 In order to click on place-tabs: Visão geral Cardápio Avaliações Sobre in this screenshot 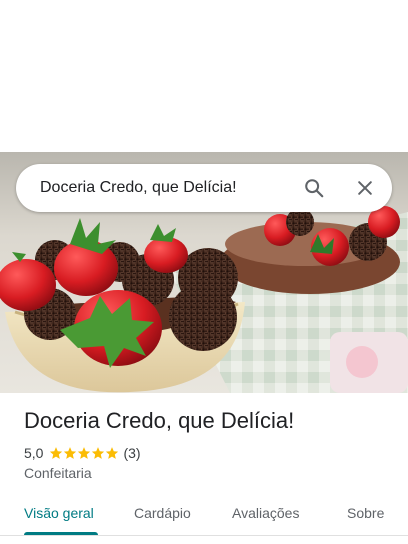, I will do `click(204, 514)`.